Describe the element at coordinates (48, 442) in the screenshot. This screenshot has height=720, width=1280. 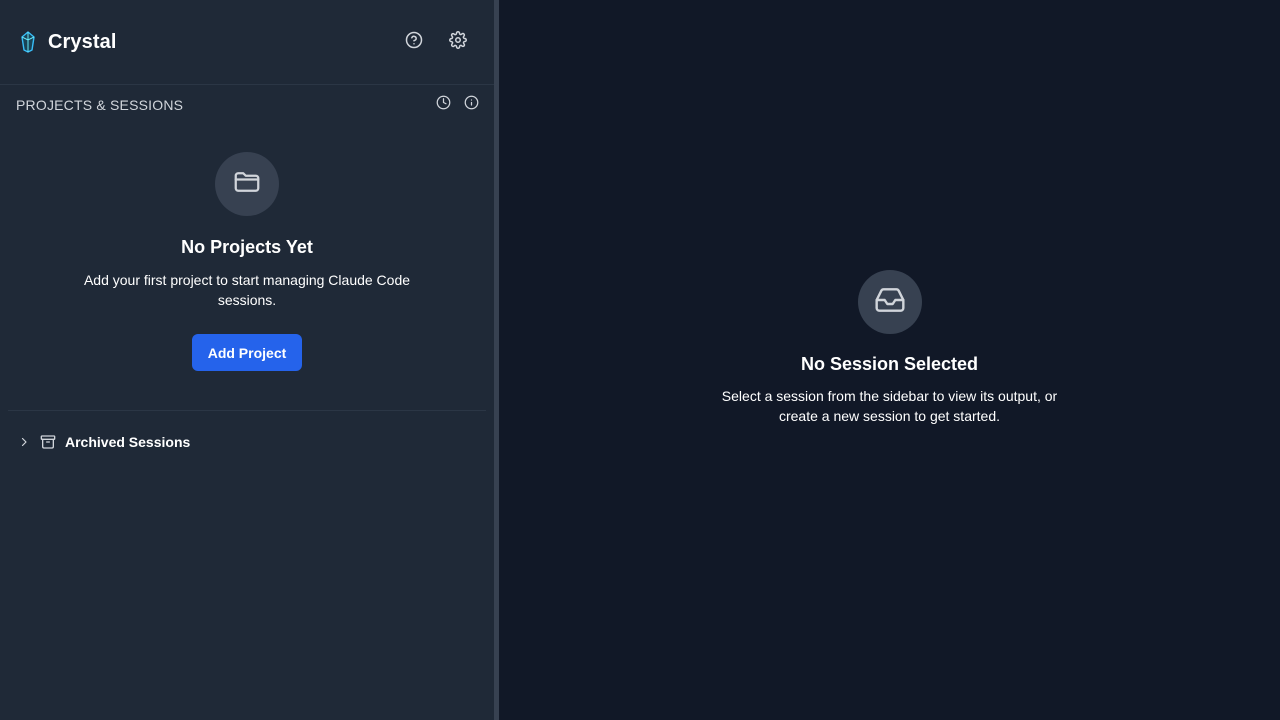
I see `archive-icon` at that location.